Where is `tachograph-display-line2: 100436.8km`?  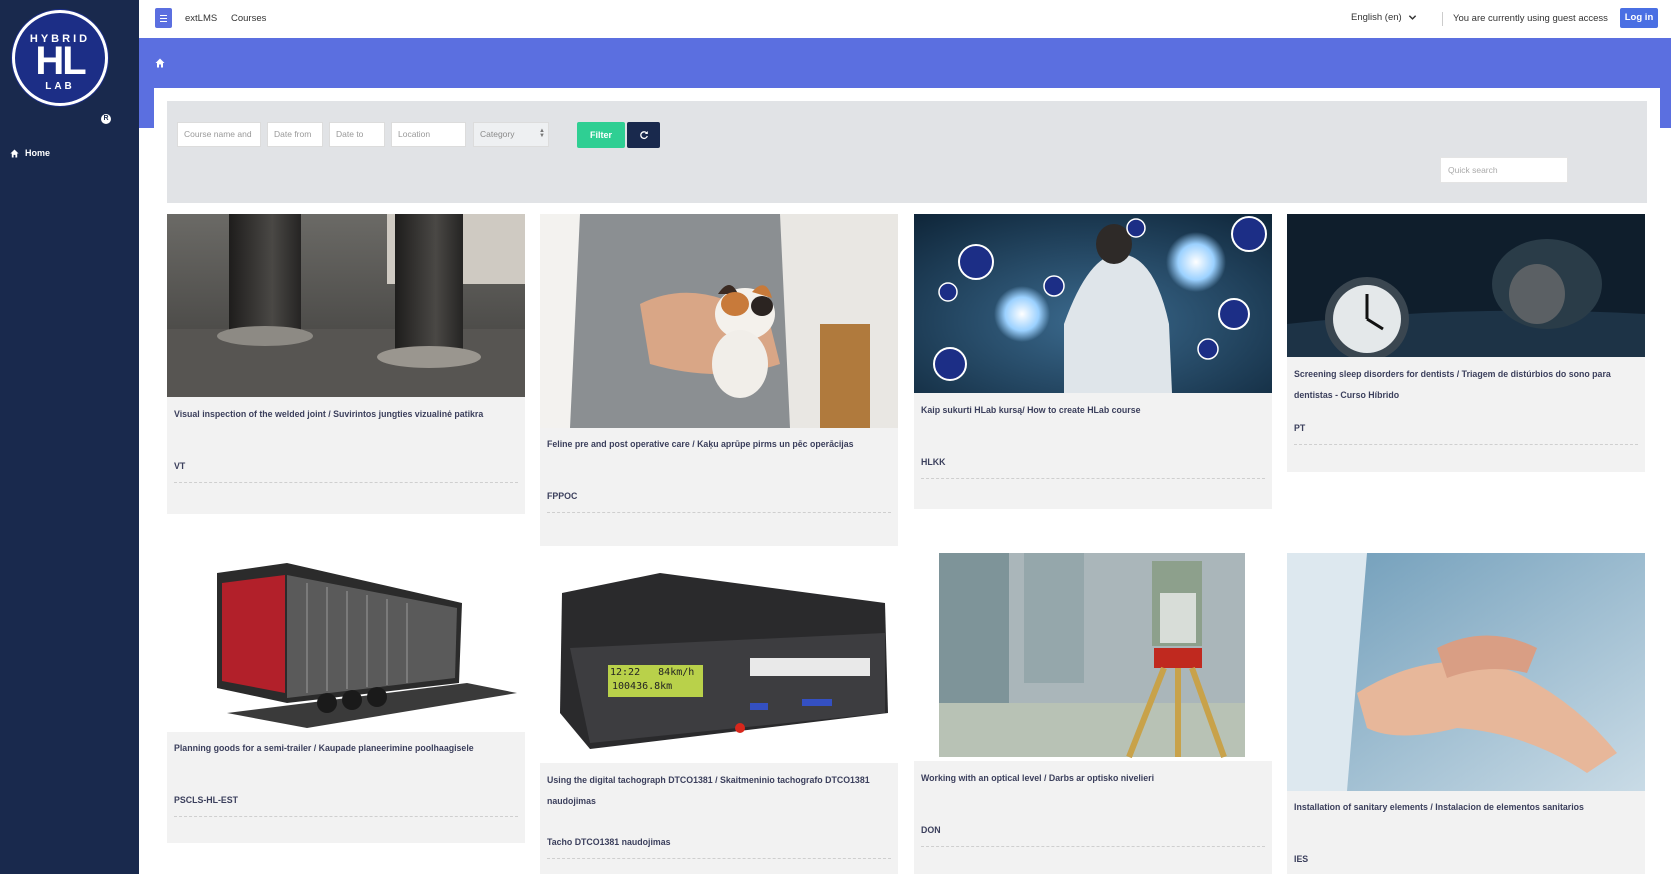 tachograph-display-line2: 100436.8km is located at coordinates (642, 686).